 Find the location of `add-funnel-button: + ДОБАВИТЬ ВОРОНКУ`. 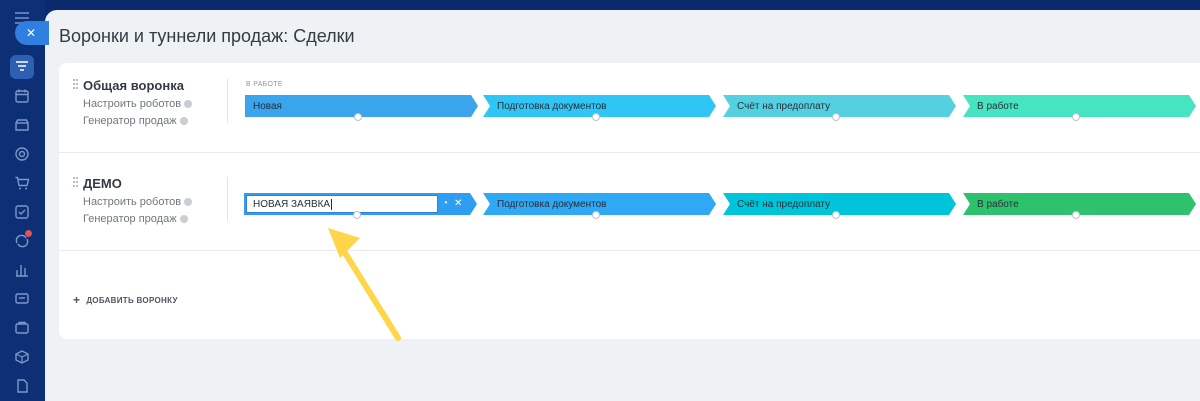

add-funnel-button: + ДОБАВИТЬ ВОРОНКУ is located at coordinates (125, 300).